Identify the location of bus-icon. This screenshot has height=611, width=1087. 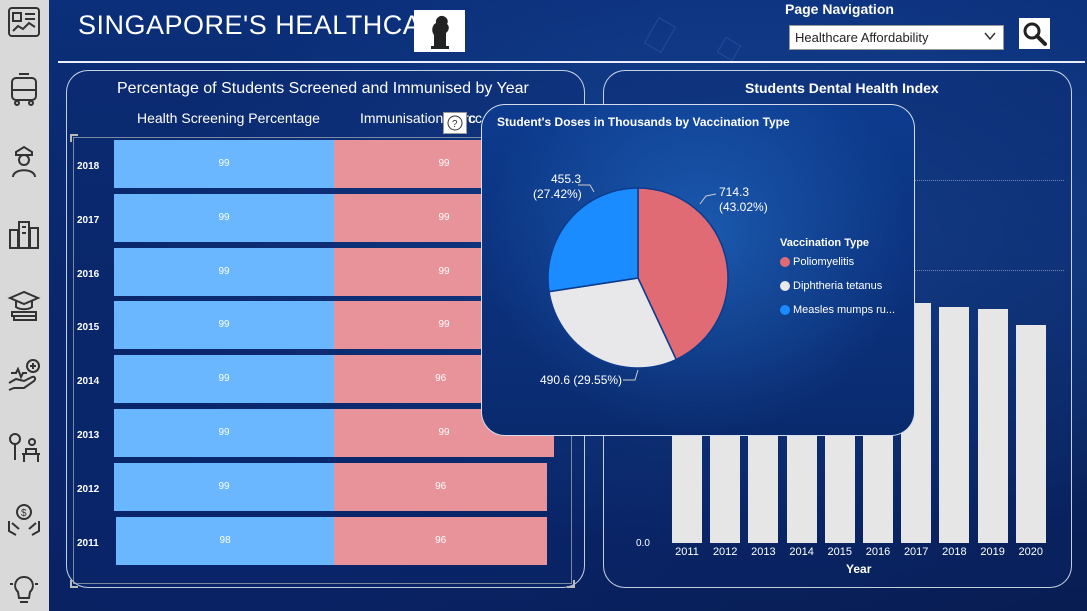
(24, 90).